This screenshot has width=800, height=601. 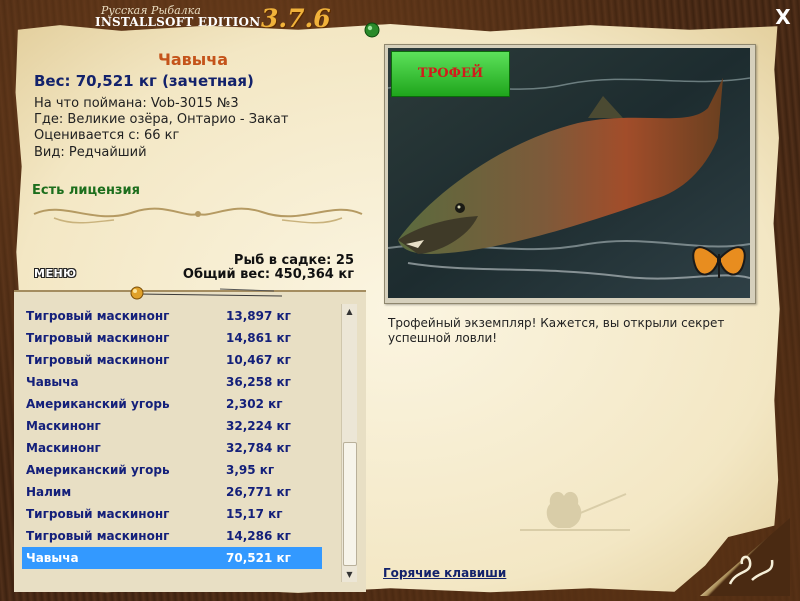 What do you see at coordinates (172, 426) in the screenshot?
I see `catch-list-row: Маскинонг 32,224 кг` at bounding box center [172, 426].